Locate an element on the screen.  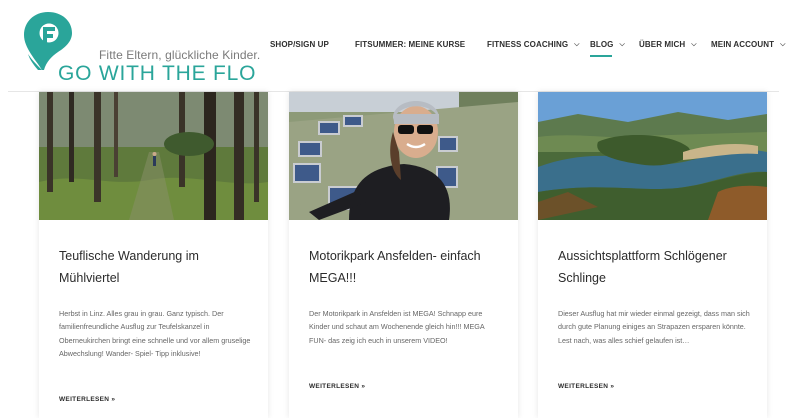
post-title: Teuflische Wanderung im Mühlviertel is located at coordinates (159, 267).